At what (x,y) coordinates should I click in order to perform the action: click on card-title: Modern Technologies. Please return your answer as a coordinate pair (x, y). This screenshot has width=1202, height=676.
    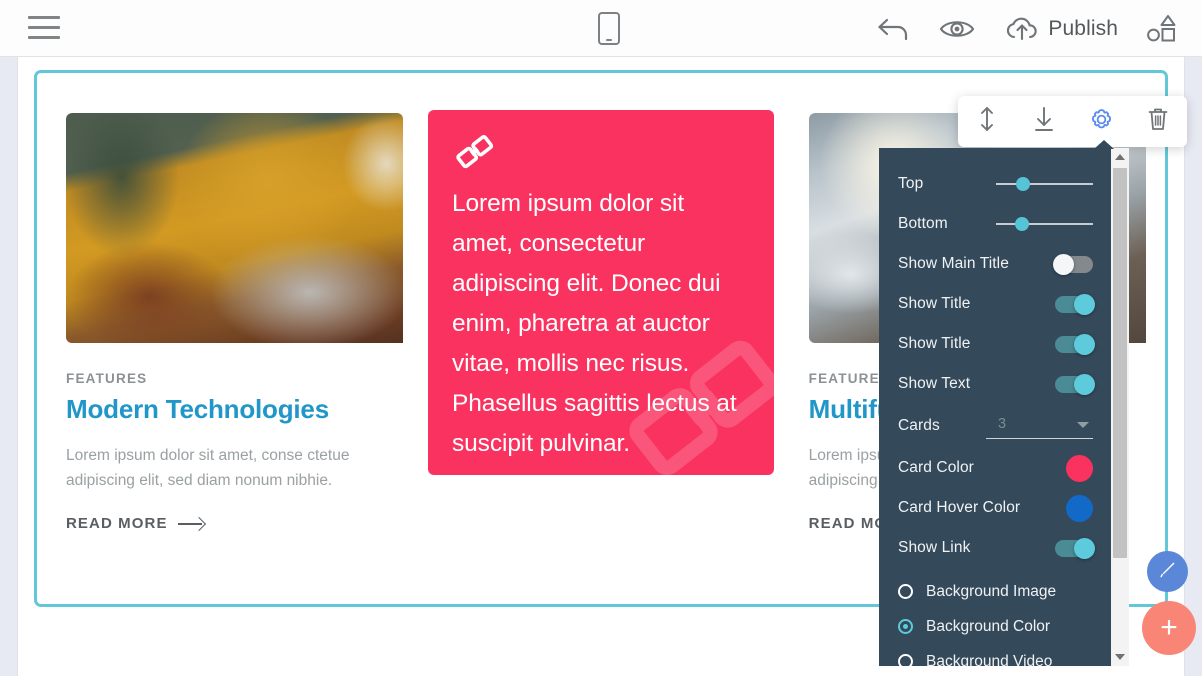
    Looking at the image, I should click on (197, 409).